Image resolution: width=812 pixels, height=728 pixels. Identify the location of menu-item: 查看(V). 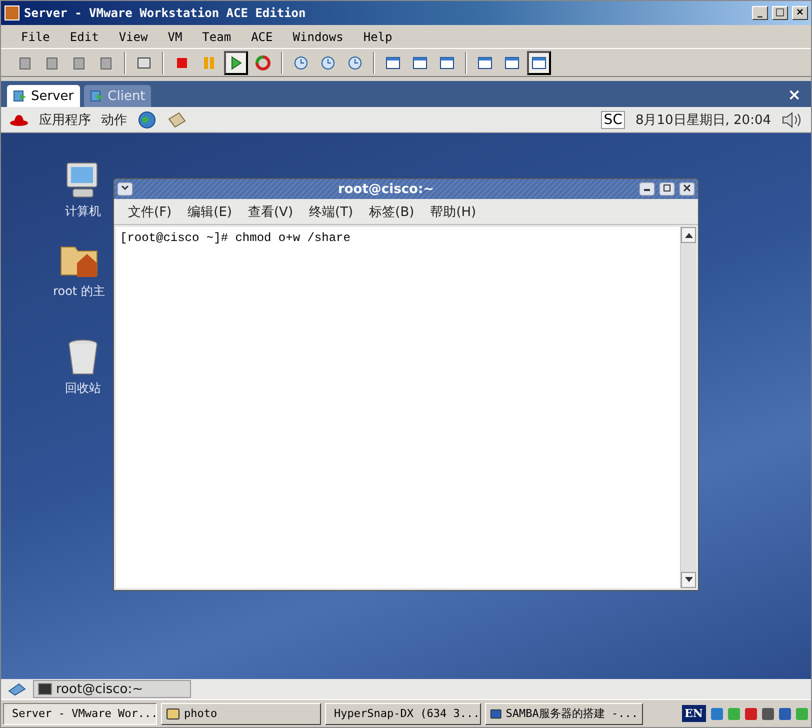
(271, 211).